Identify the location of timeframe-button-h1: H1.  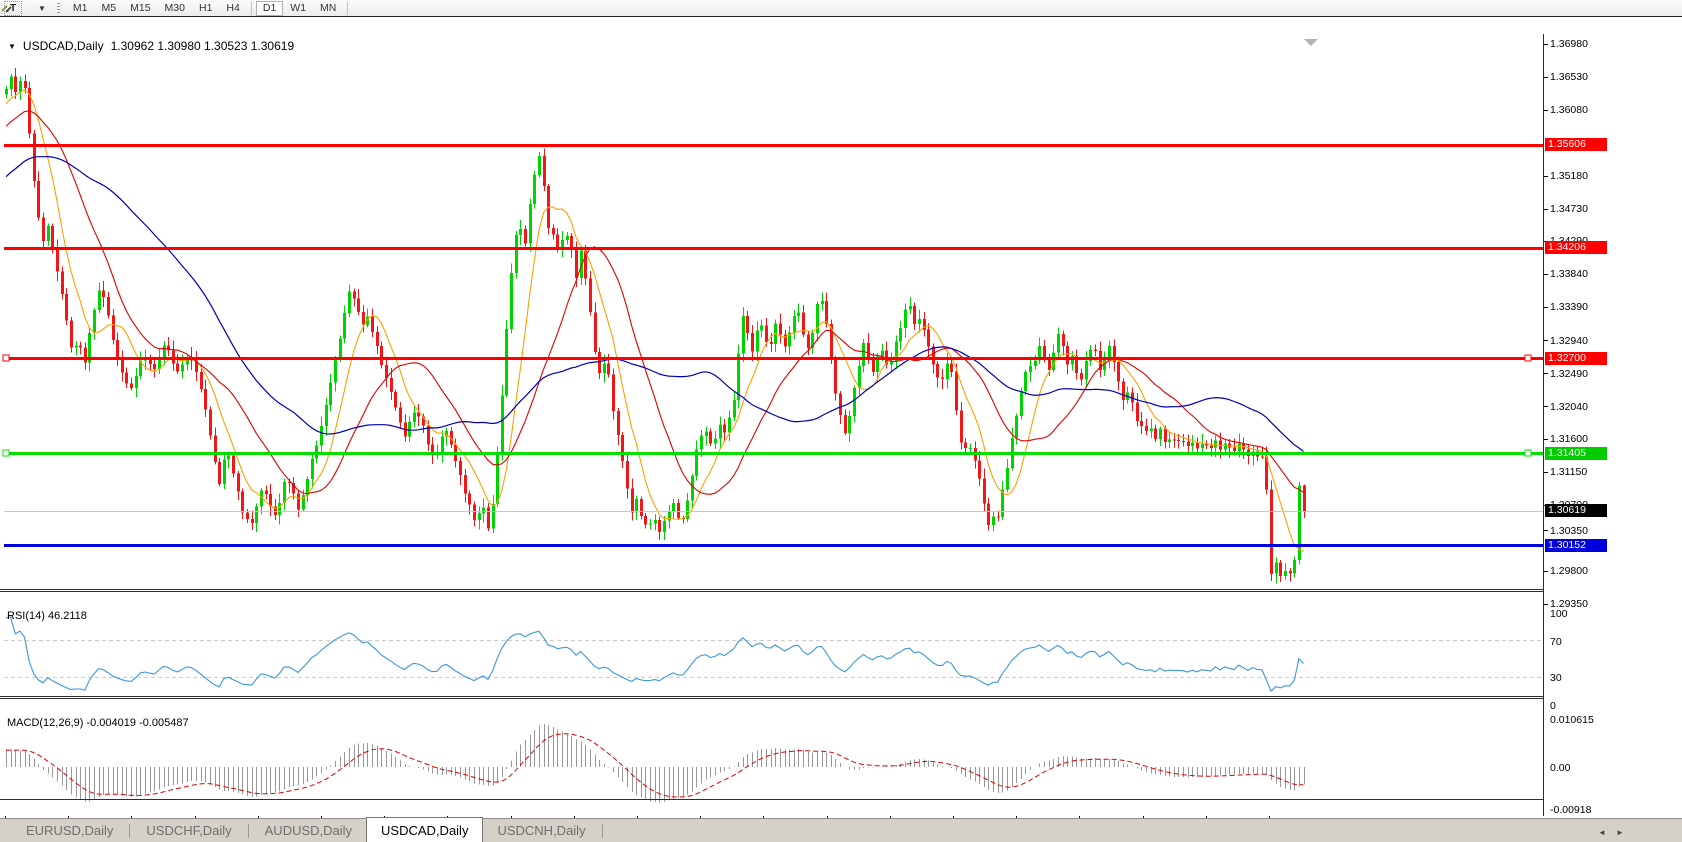
(205, 8).